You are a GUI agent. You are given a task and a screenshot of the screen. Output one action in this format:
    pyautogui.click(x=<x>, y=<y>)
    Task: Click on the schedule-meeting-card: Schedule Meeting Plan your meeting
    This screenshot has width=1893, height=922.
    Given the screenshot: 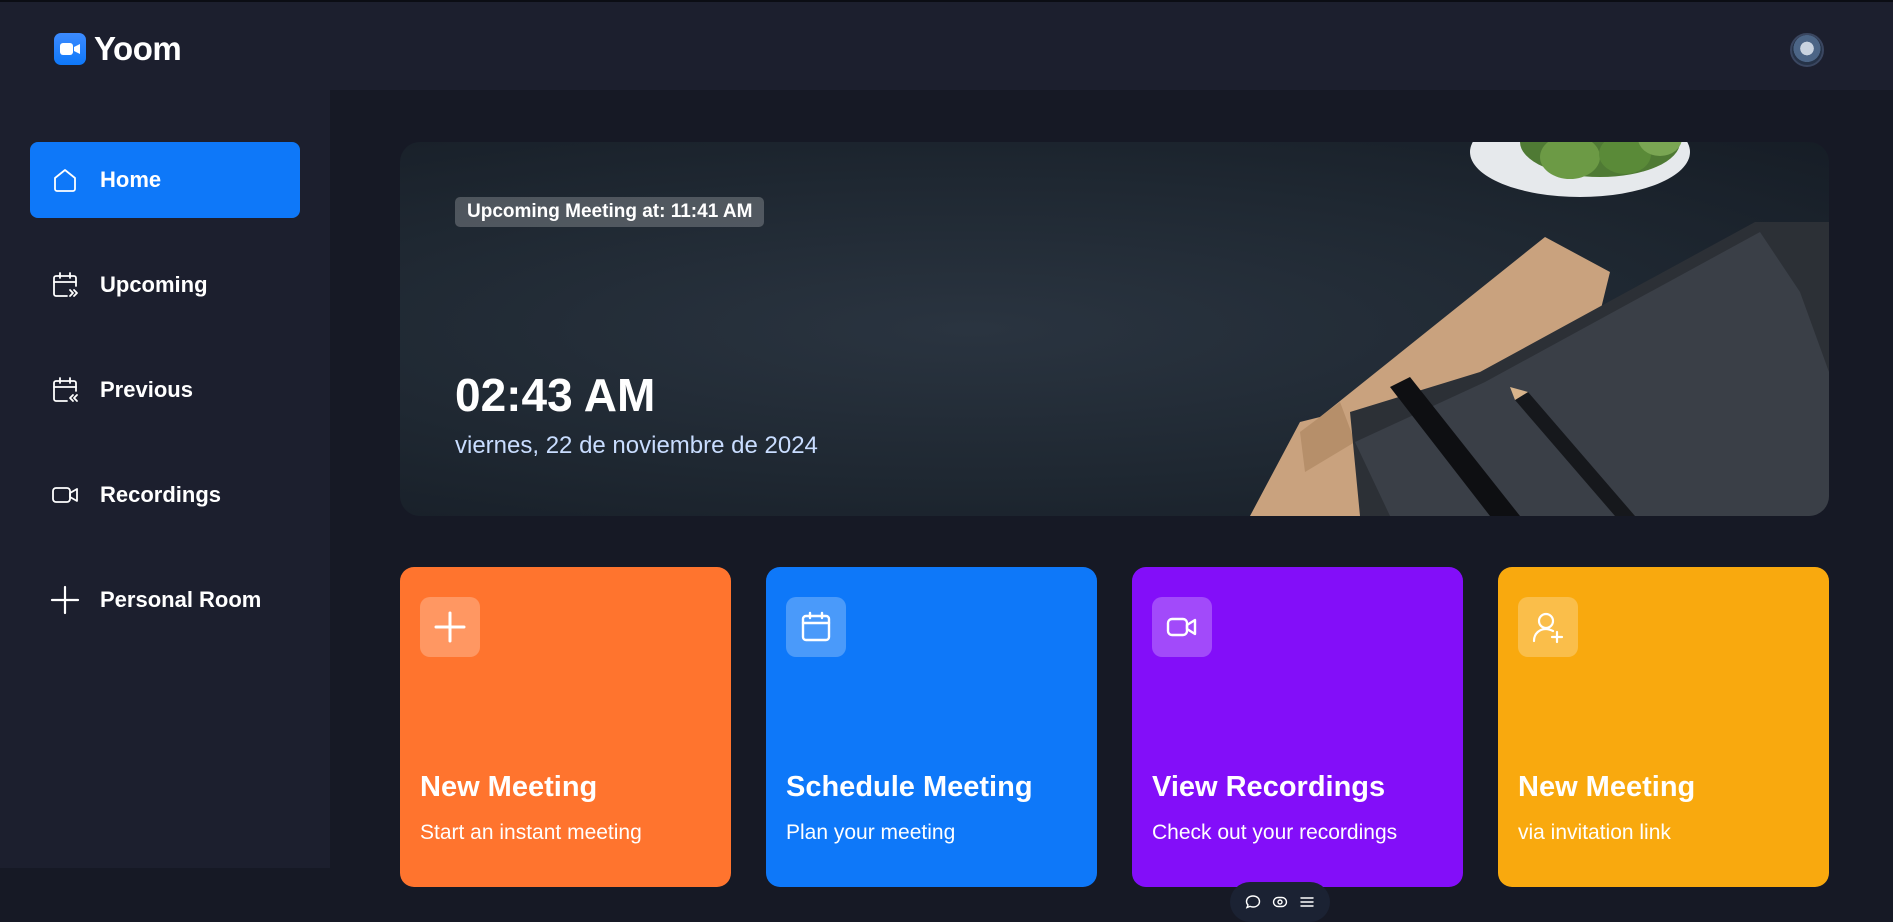 What is the action you would take?
    pyautogui.click(x=931, y=727)
    